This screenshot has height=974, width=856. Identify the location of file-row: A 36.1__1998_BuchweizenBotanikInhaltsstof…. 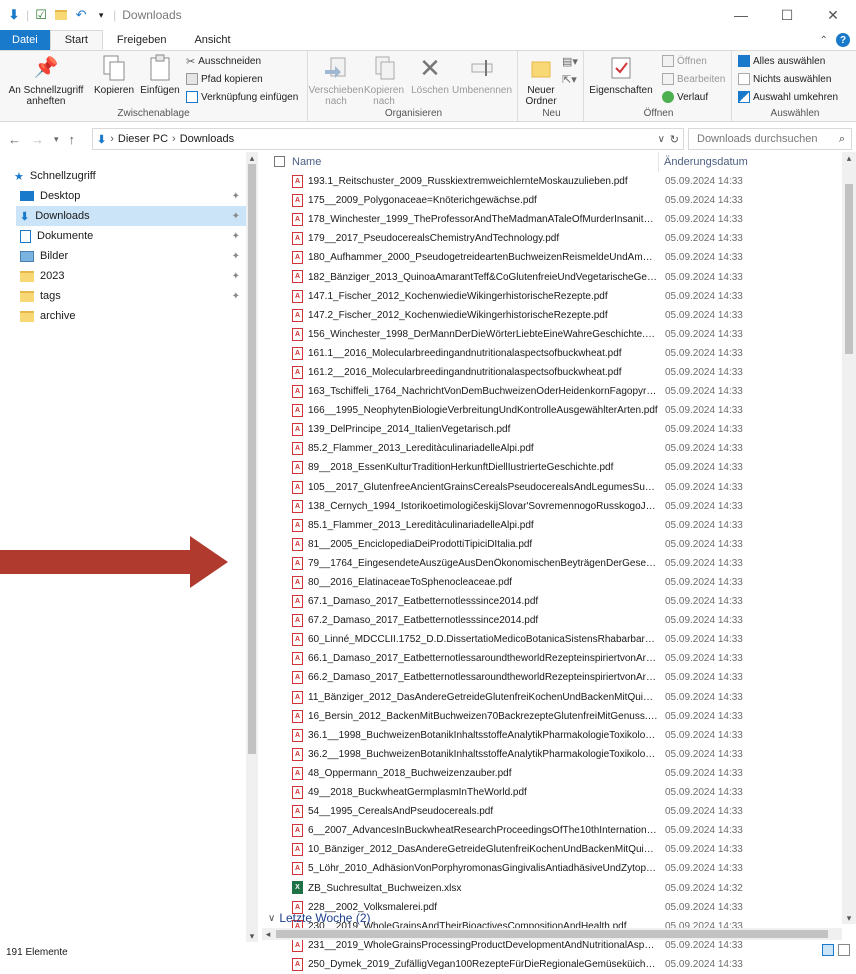
(552, 735).